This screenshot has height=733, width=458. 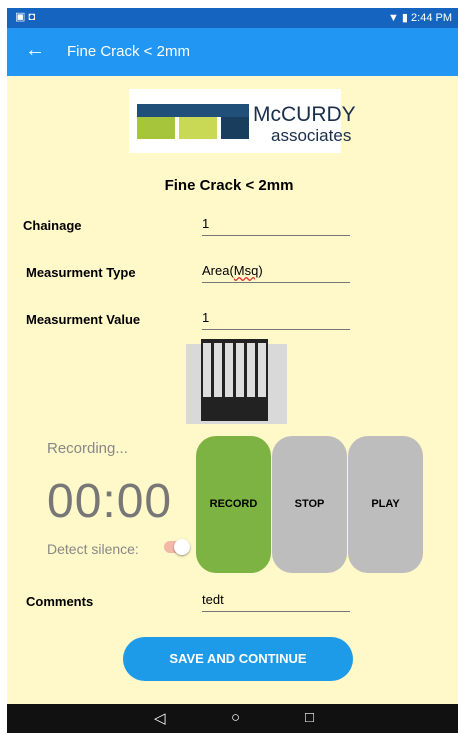 What do you see at coordinates (242, 121) in the screenshot?
I see `company-logo: McCURDY associates` at bounding box center [242, 121].